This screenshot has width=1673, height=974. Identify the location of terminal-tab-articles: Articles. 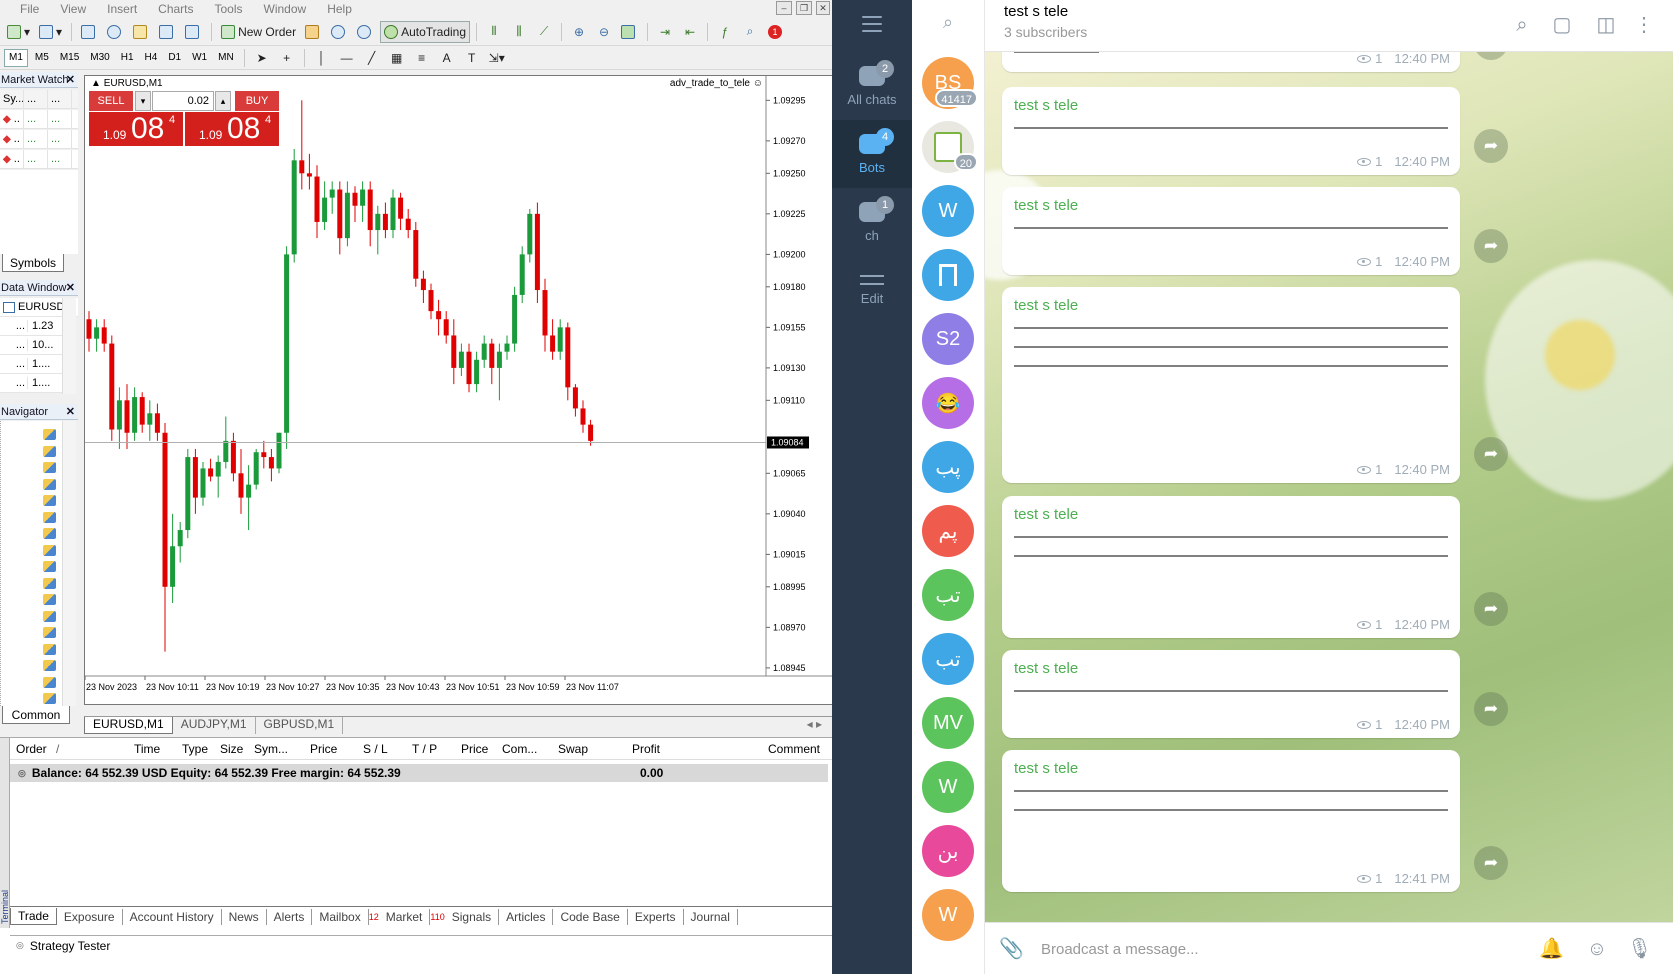
(526, 916).